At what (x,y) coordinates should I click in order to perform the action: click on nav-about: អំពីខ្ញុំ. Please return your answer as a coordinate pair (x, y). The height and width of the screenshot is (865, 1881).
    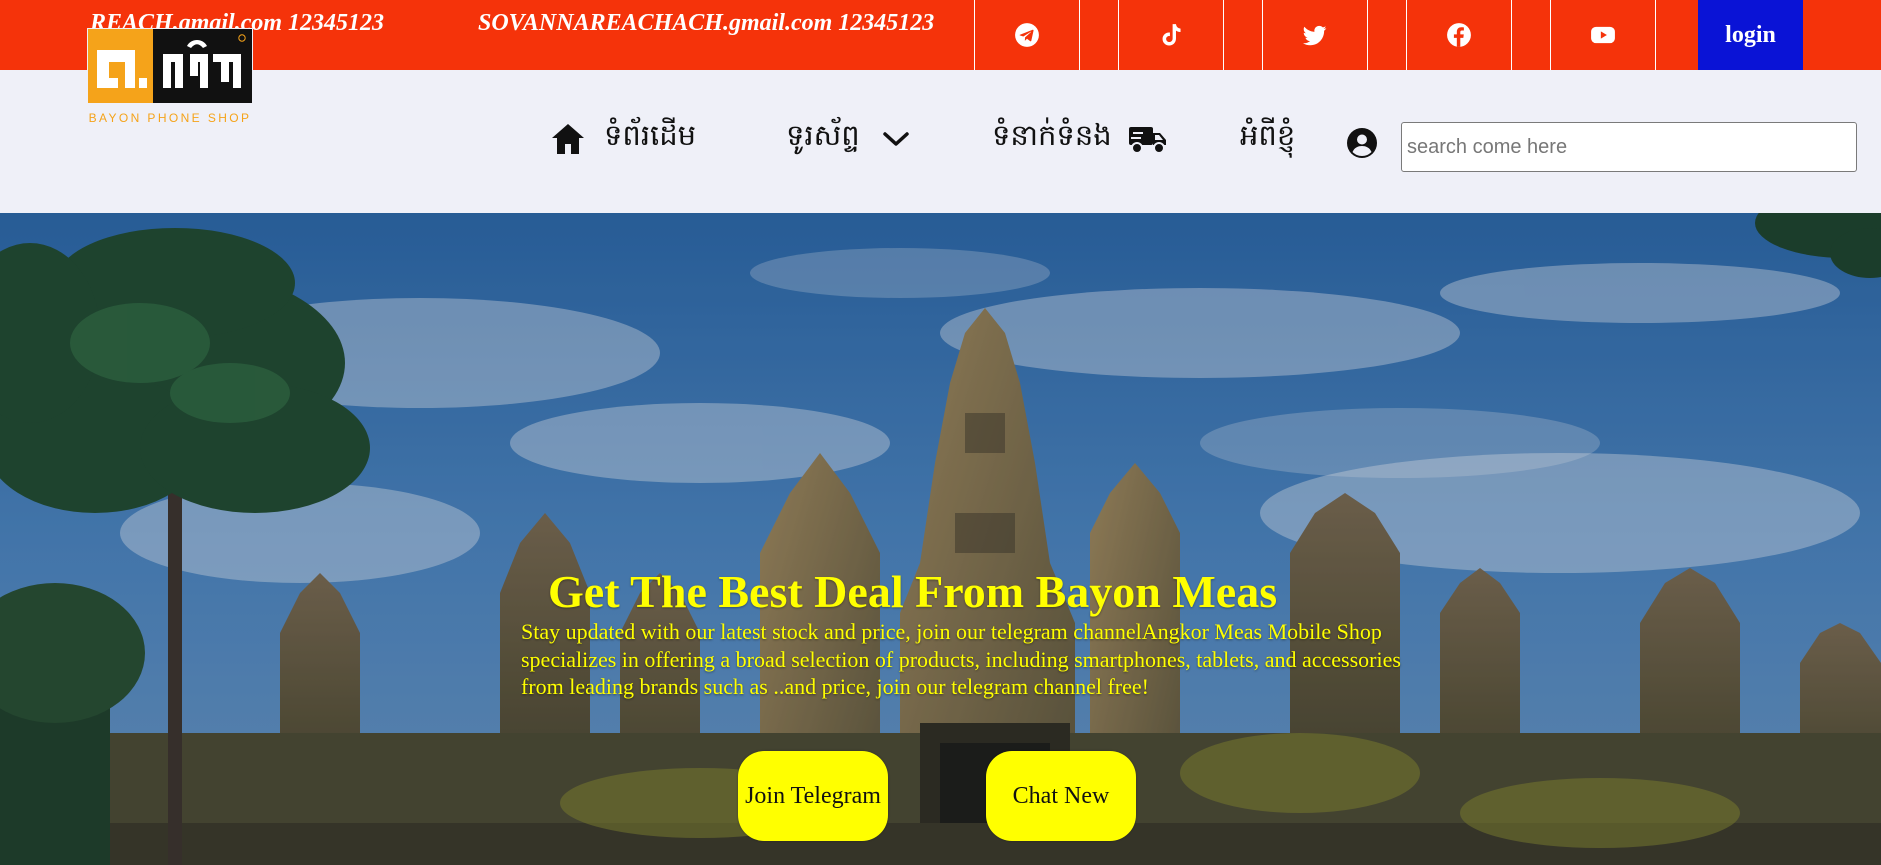
    Looking at the image, I should click on (1267, 139).